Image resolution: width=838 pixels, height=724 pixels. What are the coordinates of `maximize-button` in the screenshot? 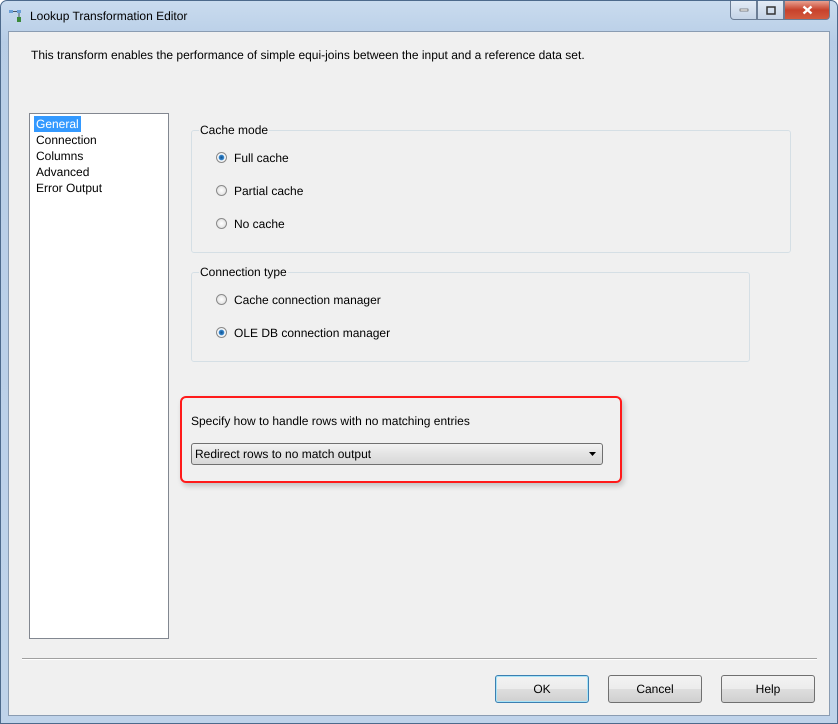 It's located at (770, 10).